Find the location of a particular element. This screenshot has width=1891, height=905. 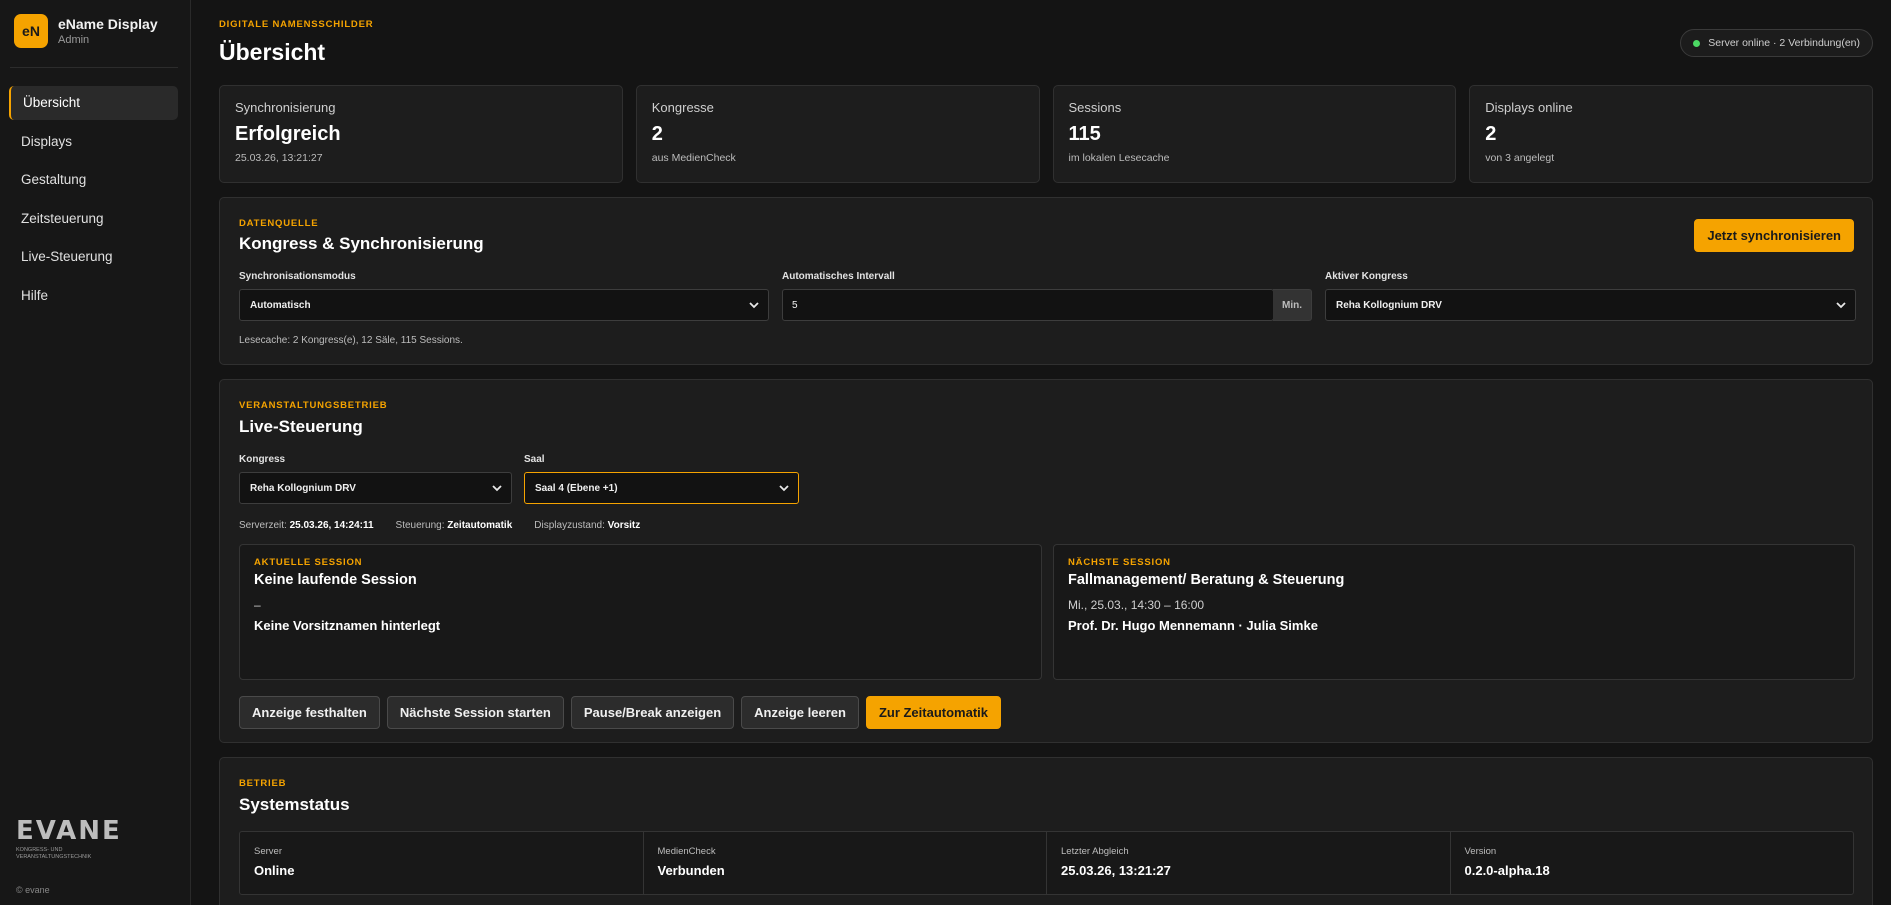

system-cell-medienCheck: MedienCheck Verbunden is located at coordinates (845, 863).